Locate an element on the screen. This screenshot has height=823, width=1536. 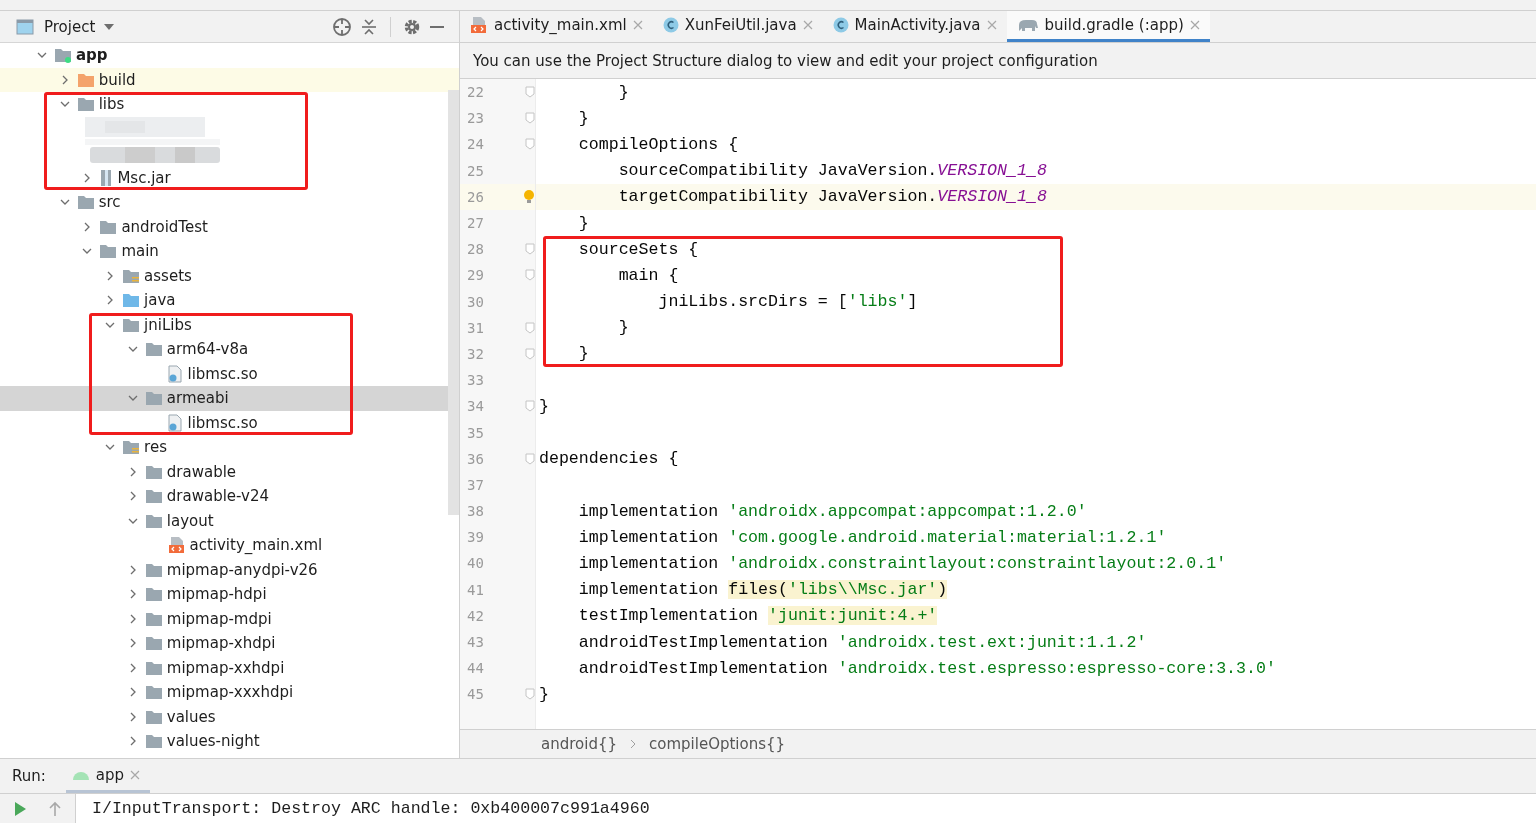
tree-item: app is located at coordinates (72, 55).